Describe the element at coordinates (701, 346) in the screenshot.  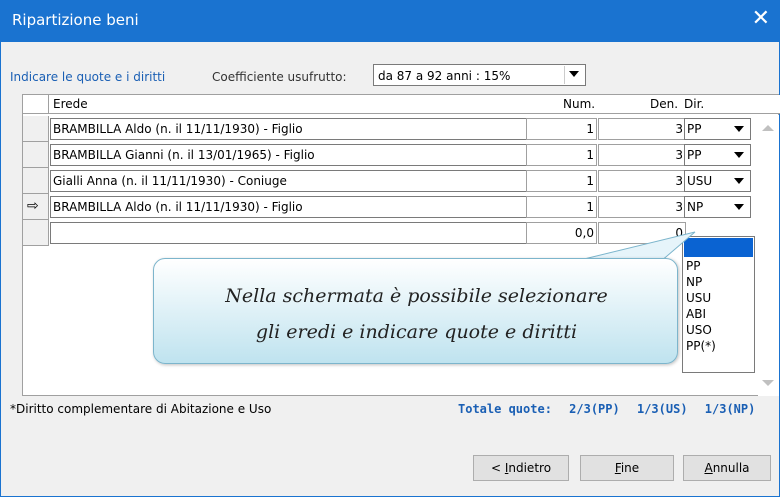
I see `dropdown-option-pp-star: PP(*)` at that location.